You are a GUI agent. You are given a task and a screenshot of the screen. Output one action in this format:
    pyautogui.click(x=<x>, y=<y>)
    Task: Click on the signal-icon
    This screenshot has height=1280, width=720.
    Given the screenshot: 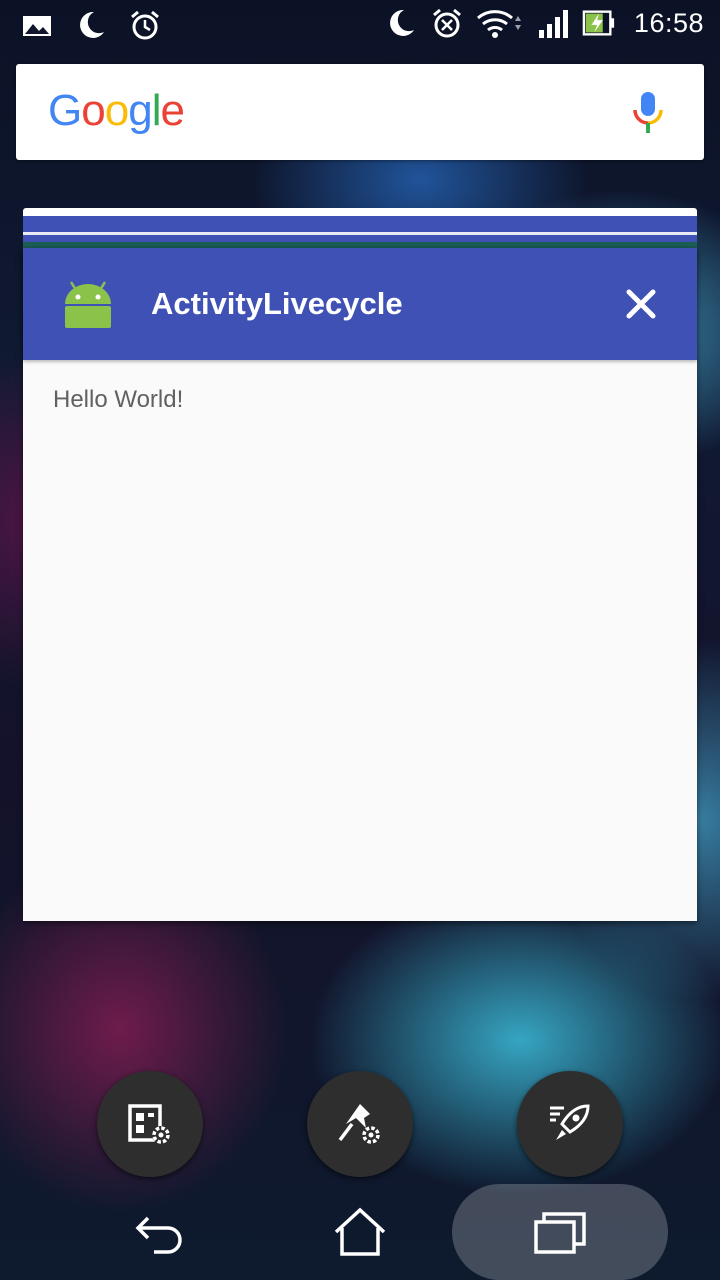 What is the action you would take?
    pyautogui.click(x=553, y=24)
    